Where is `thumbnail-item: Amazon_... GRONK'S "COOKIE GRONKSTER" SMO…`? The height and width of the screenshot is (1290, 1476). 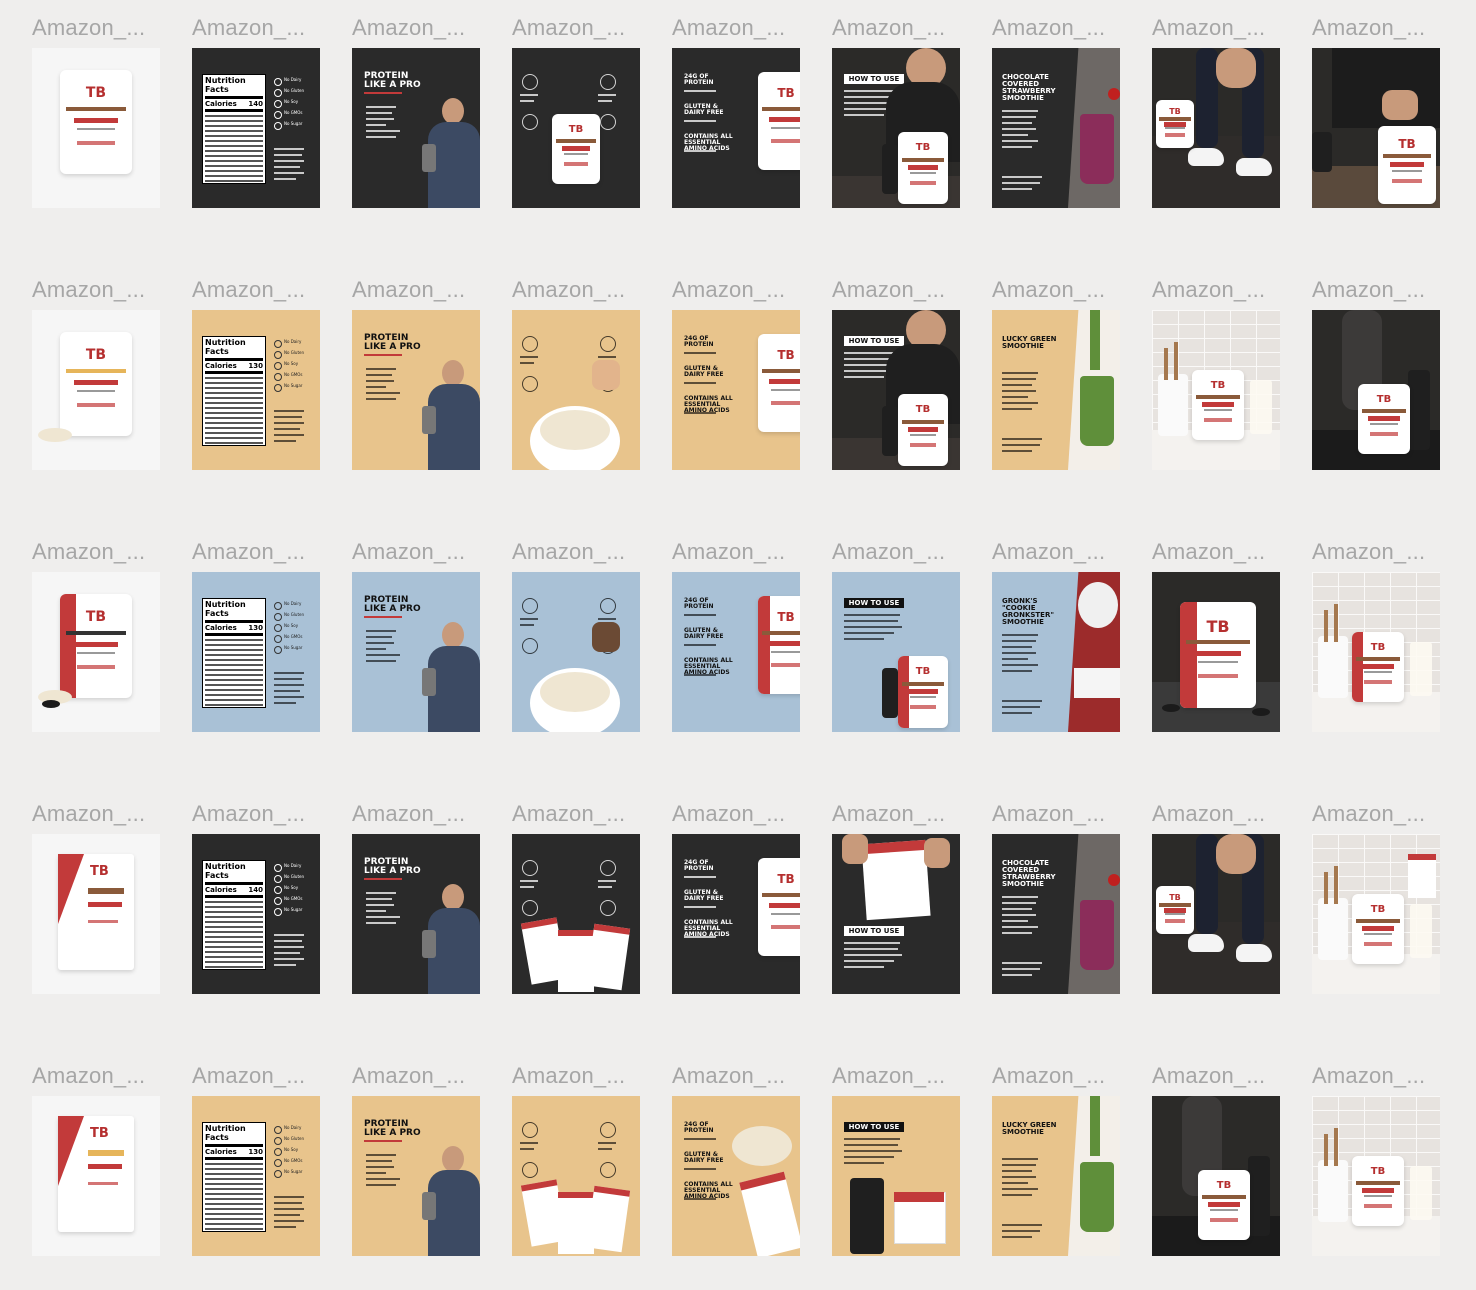
thumbnail-item: Amazon_... GRONK'S "COOKIE GRONKSTER" SMO… is located at coordinates (1057, 628).